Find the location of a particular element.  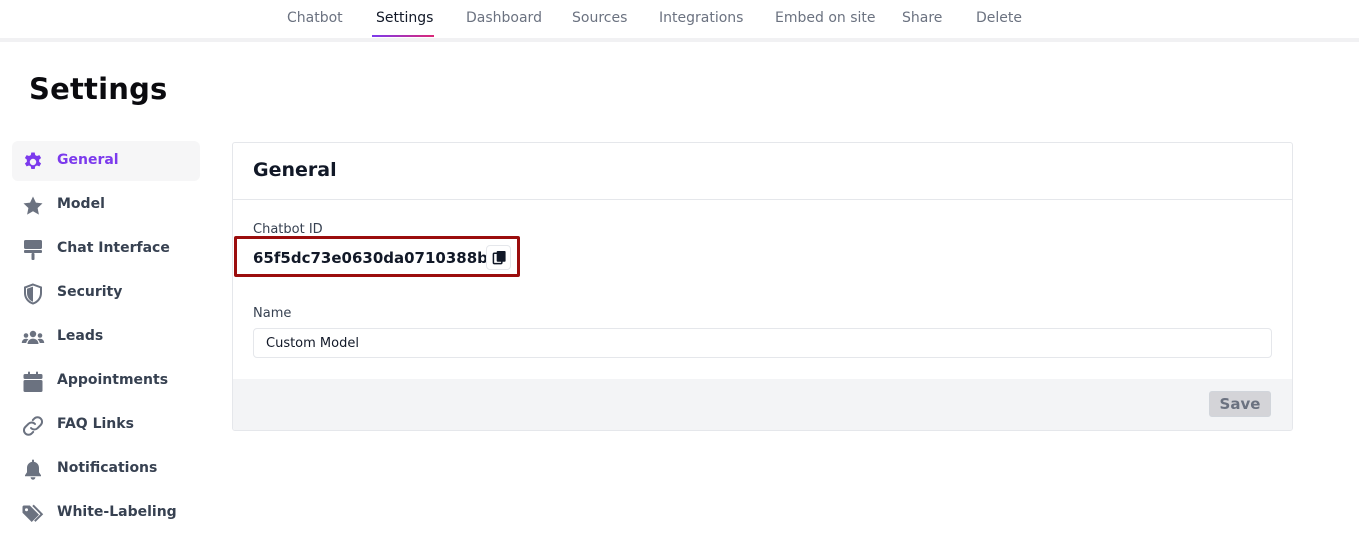

sidebar-item-label: Appointments is located at coordinates (113, 380).